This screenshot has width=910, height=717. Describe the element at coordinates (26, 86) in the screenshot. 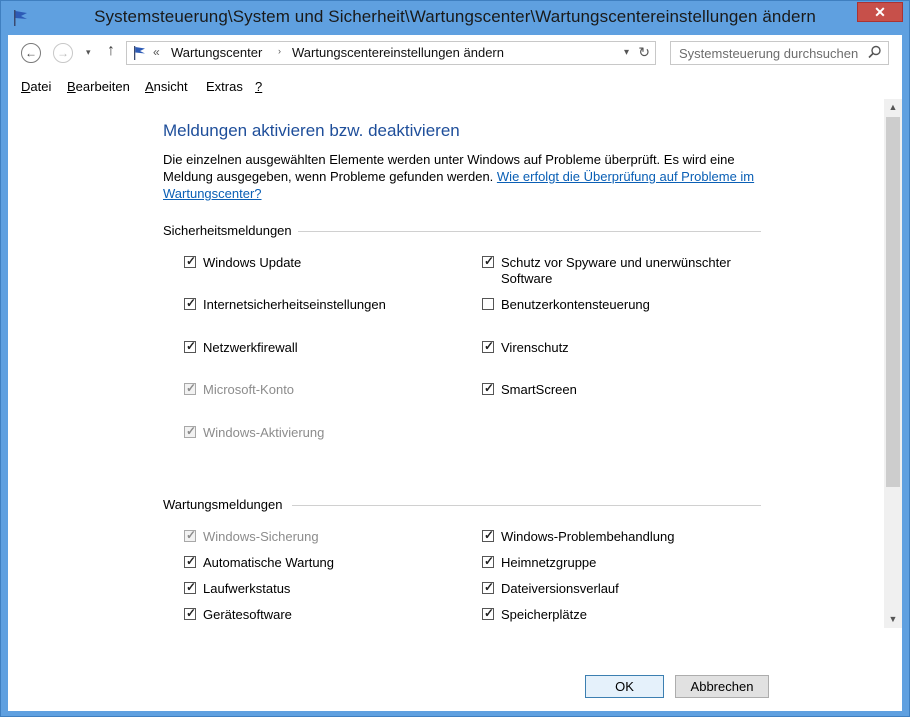

I see `menu-datei-accel: D` at that location.